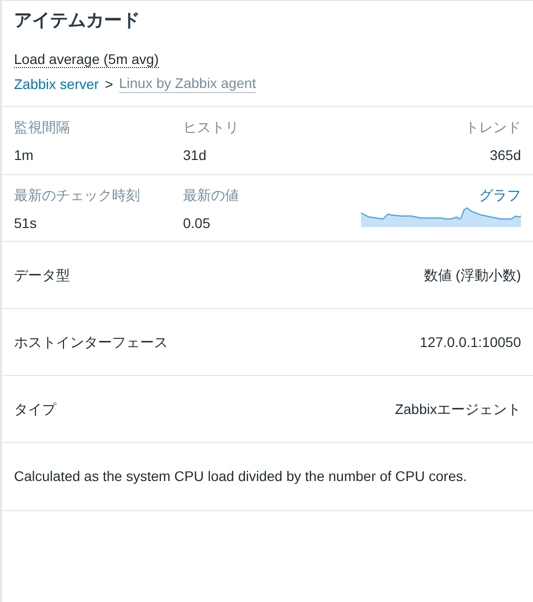 The image size is (533, 602). I want to click on field-label: ヒストリ, so click(211, 127).